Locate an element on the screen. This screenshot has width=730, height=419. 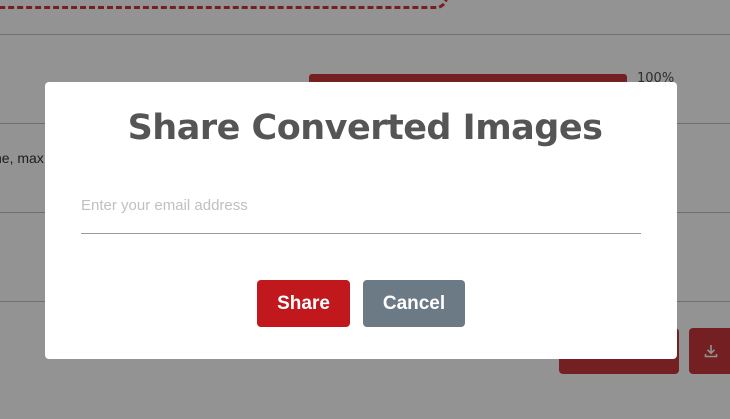
share-button: Share is located at coordinates (303, 303).